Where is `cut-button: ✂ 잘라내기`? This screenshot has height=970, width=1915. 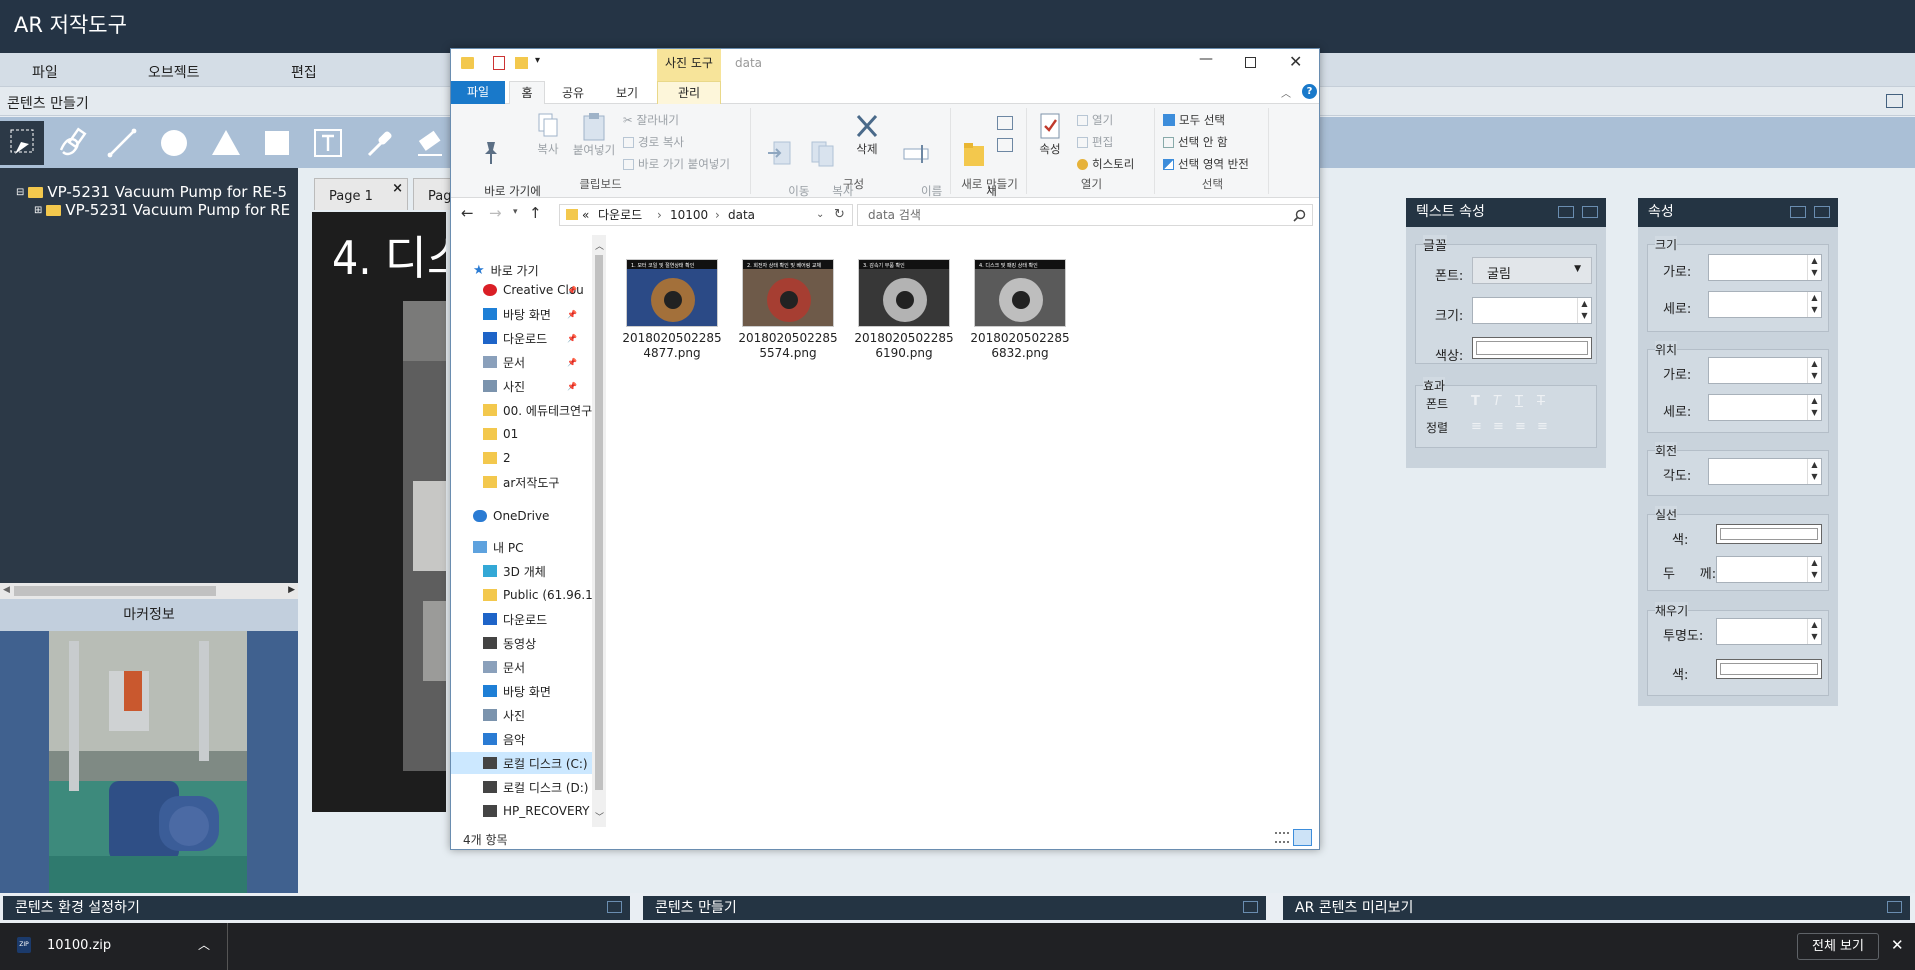 cut-button: ✂ 잘라내기 is located at coordinates (651, 120).